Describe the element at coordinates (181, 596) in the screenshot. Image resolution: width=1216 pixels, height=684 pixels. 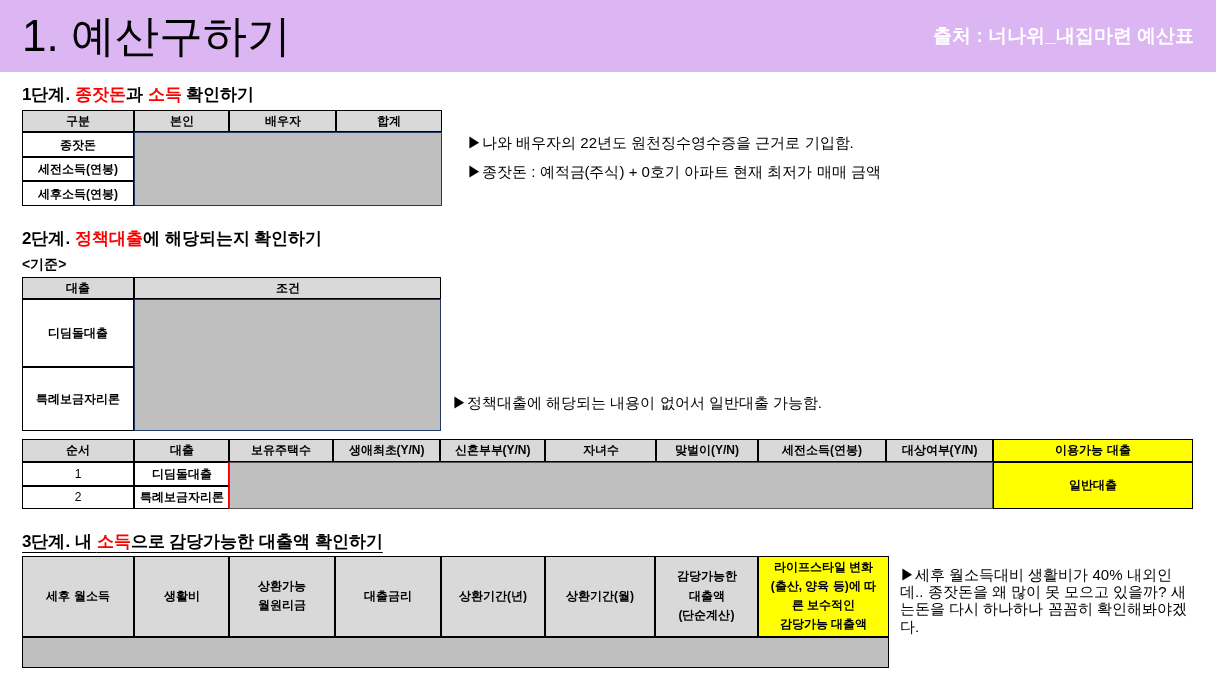
I see `column-header: 생활비` at that location.